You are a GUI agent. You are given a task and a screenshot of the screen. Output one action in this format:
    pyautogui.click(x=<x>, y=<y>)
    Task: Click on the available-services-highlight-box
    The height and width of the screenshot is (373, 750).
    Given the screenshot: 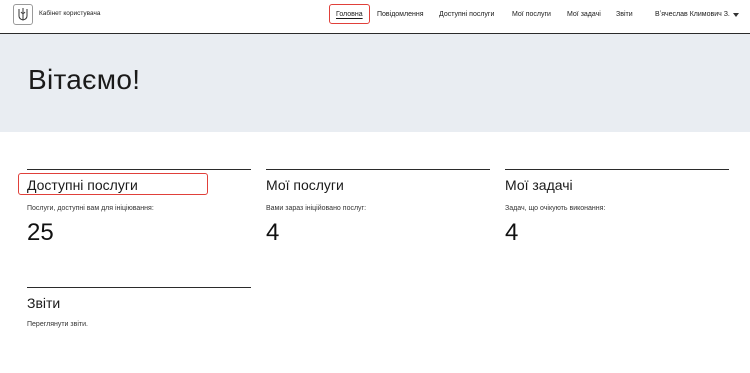 What is the action you would take?
    pyautogui.click(x=113, y=184)
    